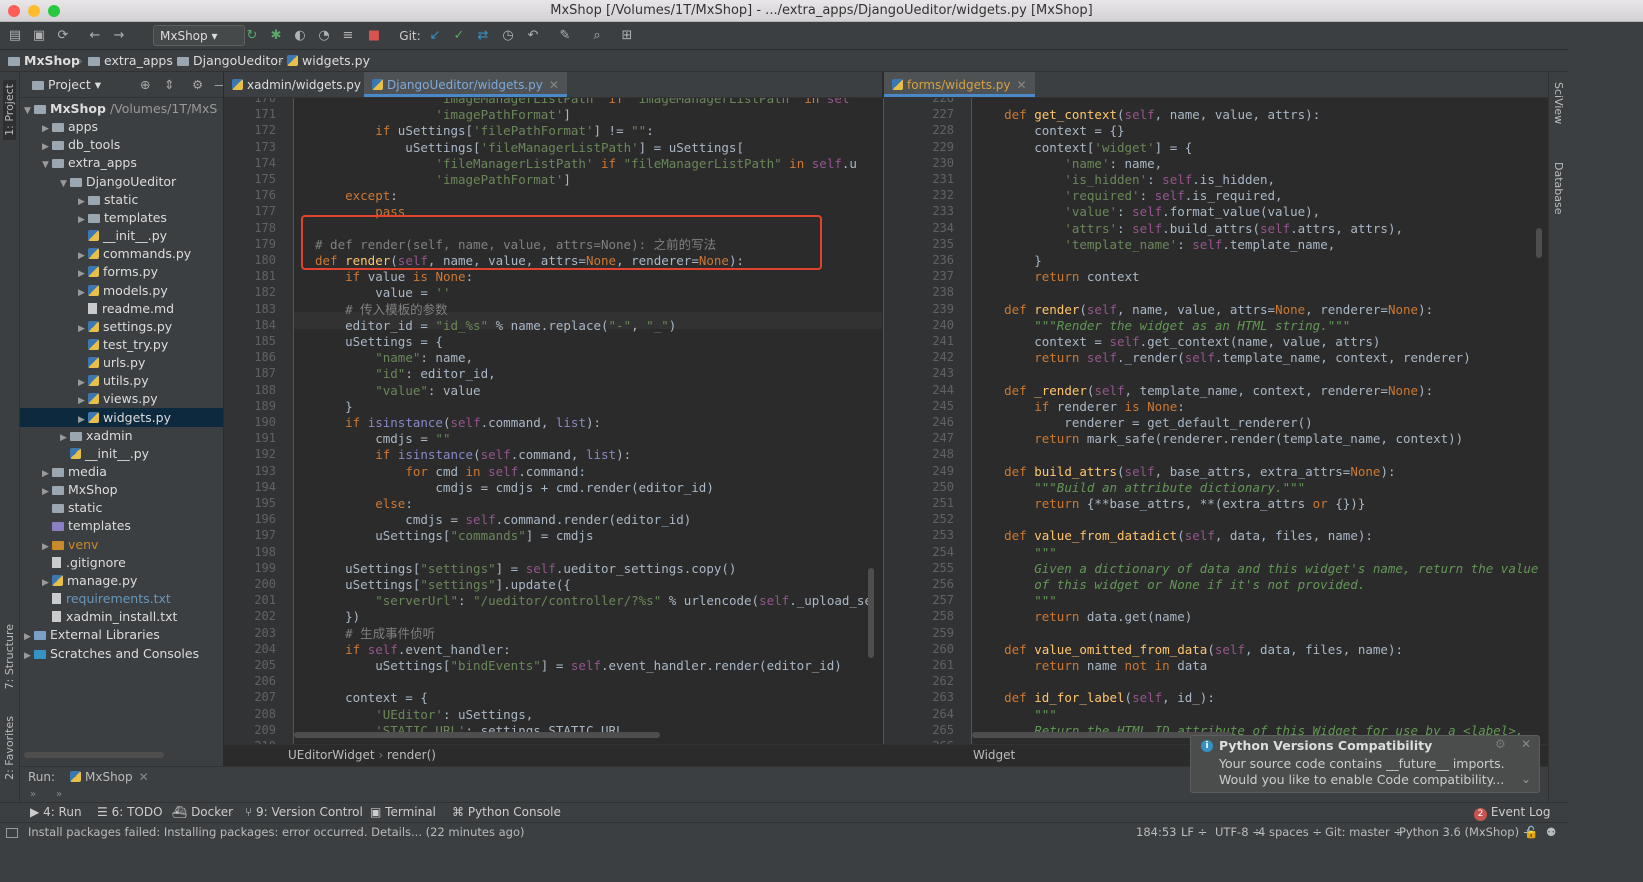 This screenshot has height=882, width=1643. I want to click on close-window-button, so click(14, 11).